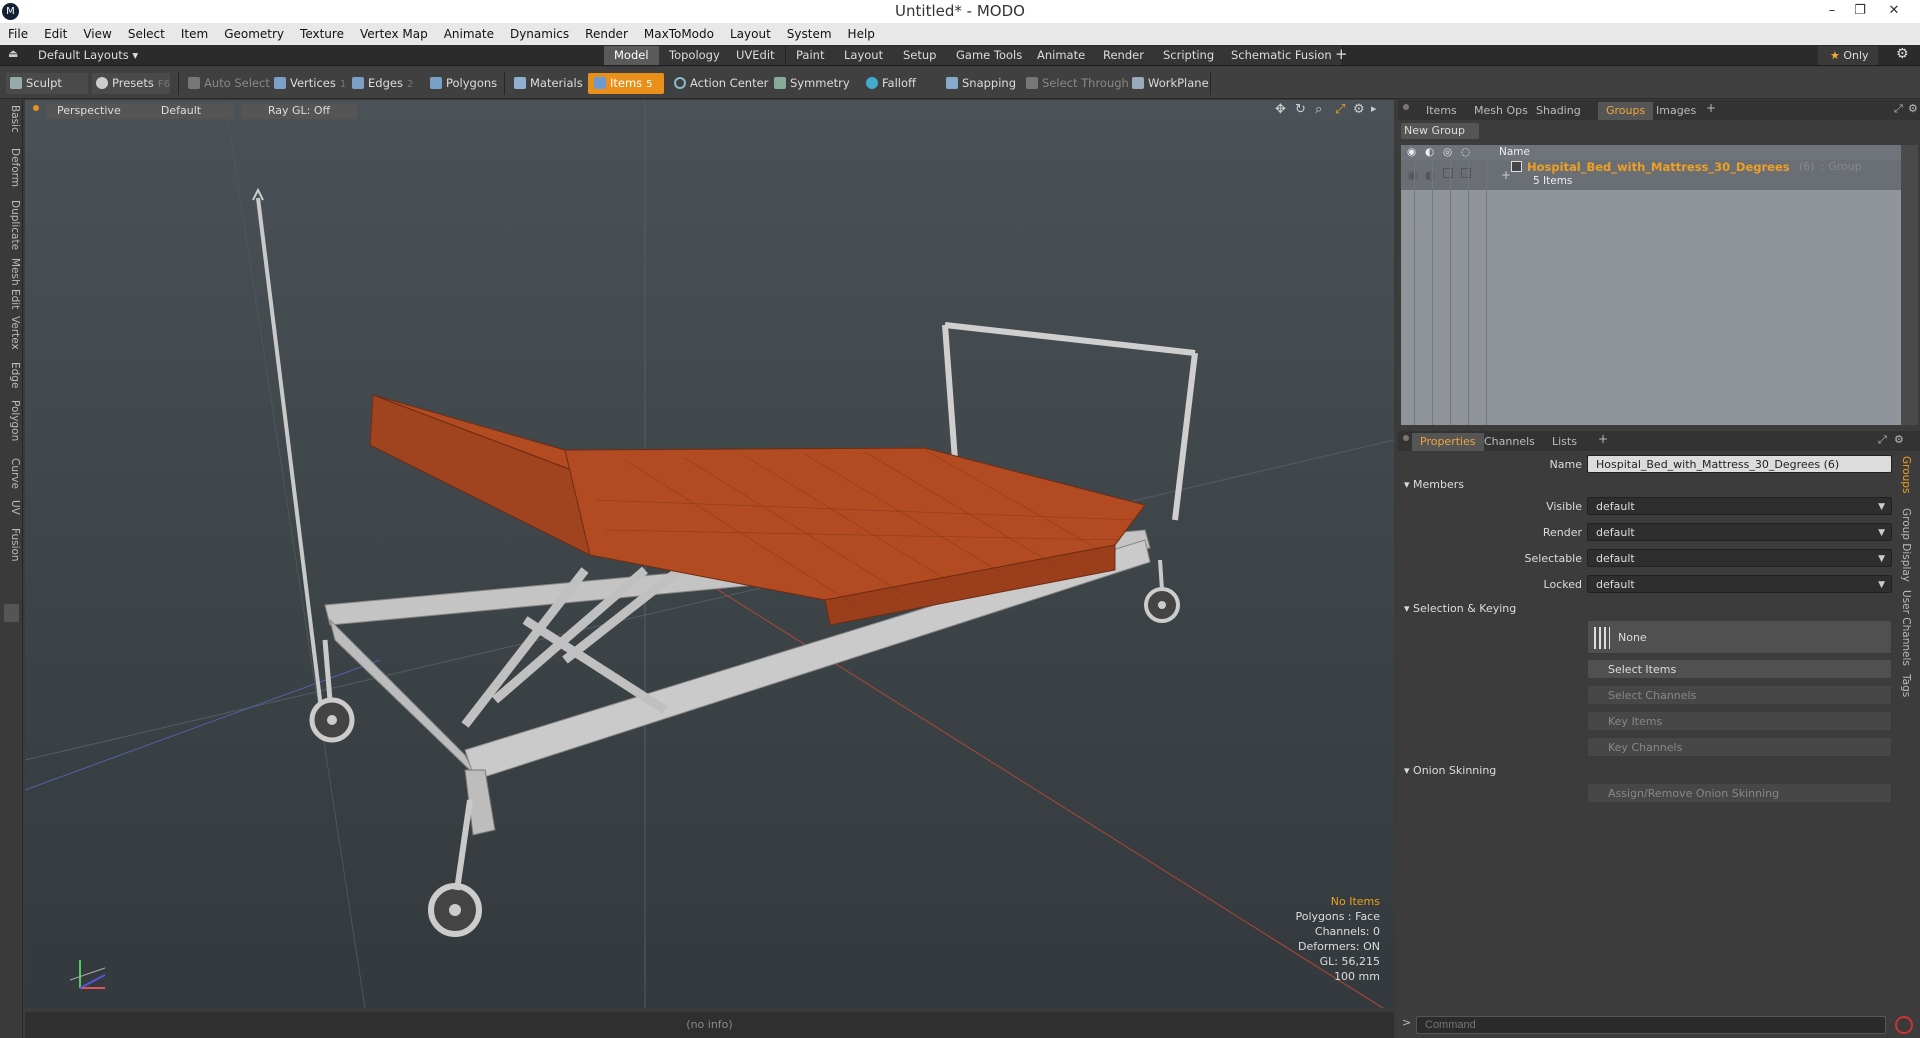 The image size is (1920, 1038). Describe the element at coordinates (1340, 109) in the screenshot. I see `fit-icon: ⤢` at that location.